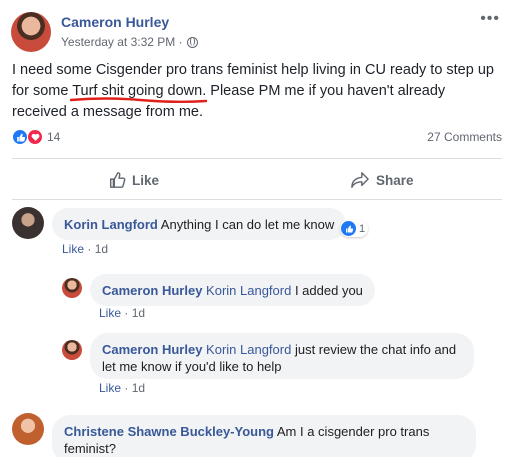 The width and height of the screenshot is (512, 457). I want to click on comment-text: I added you, so click(328, 290).